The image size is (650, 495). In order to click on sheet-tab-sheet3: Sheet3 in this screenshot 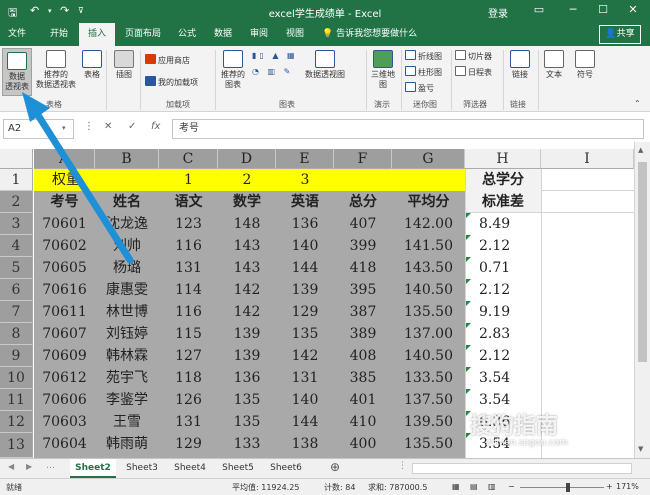, I will do `click(142, 468)`.